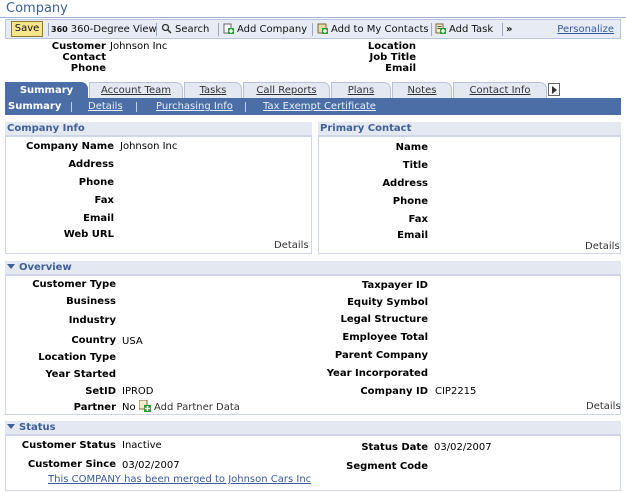  Describe the element at coordinates (387, 466) in the screenshot. I see `segment-code-label: Segment Code` at that location.